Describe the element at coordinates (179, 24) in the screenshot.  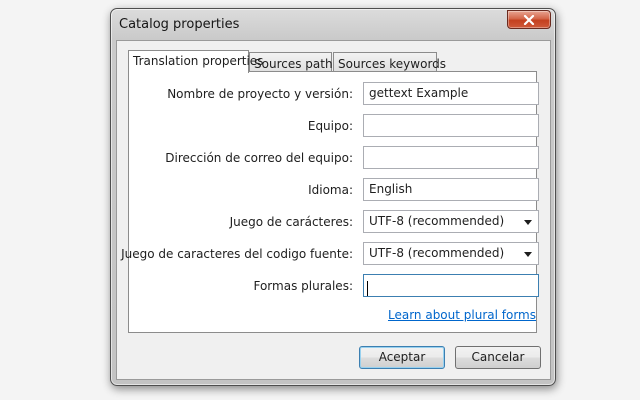
I see `dialog-title: Catalog properties` at that location.